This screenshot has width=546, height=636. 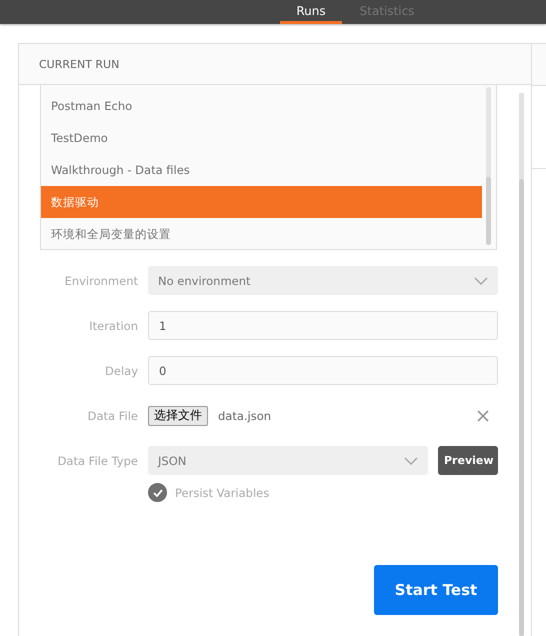 What do you see at coordinates (261, 138) in the screenshot?
I see `collection-item: TestDemo` at bounding box center [261, 138].